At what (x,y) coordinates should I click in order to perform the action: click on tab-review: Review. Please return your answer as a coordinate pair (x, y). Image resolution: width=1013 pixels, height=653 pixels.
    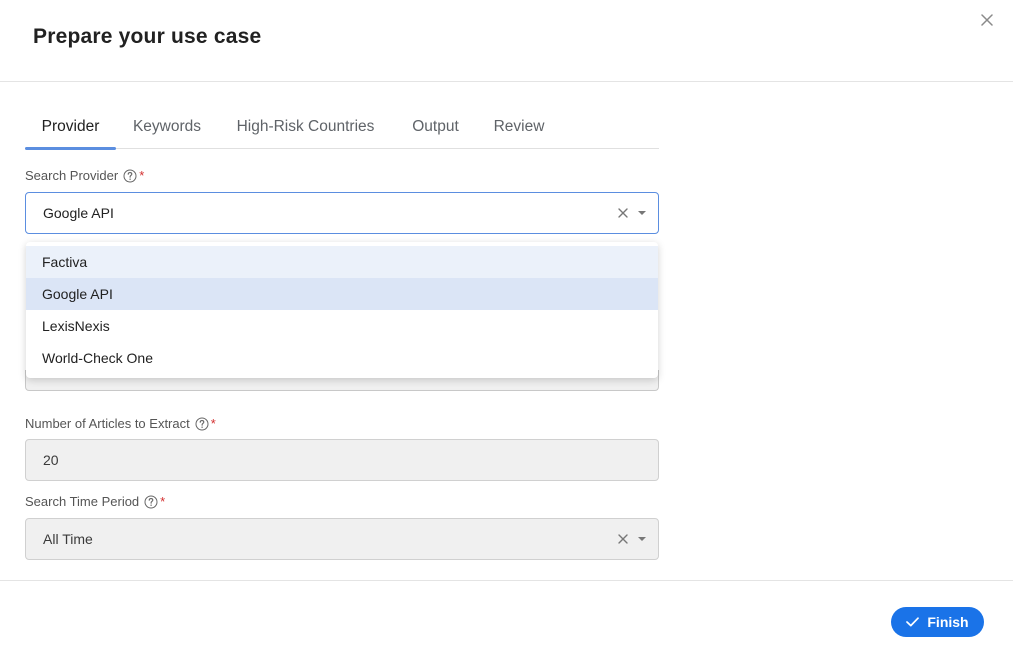
    Looking at the image, I should click on (519, 126).